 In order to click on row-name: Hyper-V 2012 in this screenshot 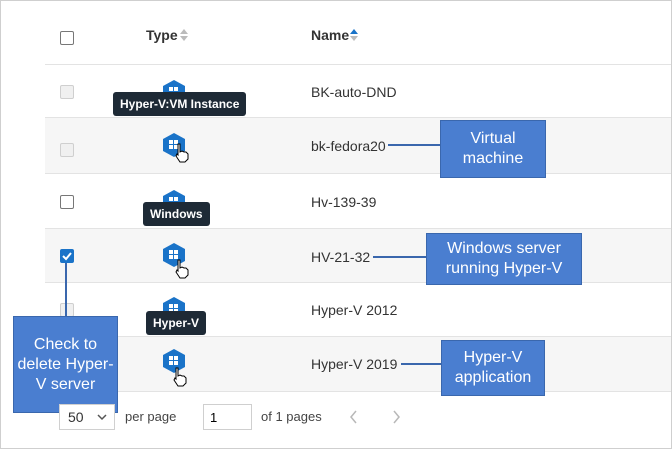, I will do `click(354, 310)`.